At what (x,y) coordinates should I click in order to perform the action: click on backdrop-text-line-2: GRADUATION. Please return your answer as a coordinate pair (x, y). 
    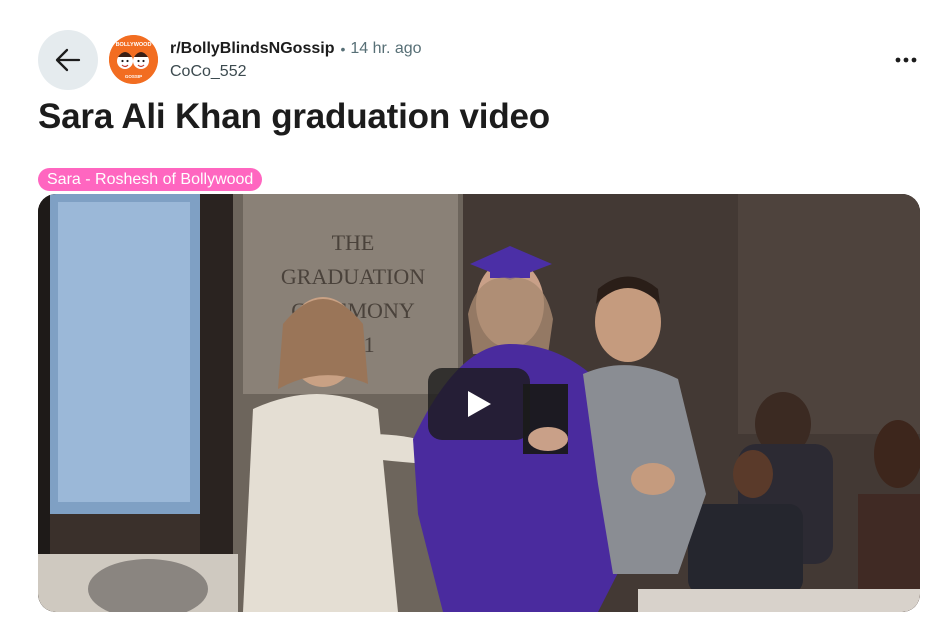
    Looking at the image, I should click on (353, 276).